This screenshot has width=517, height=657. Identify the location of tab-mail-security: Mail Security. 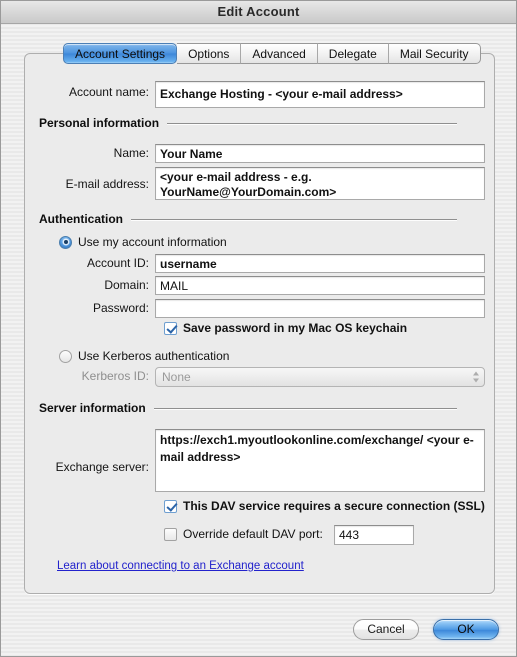
(434, 53).